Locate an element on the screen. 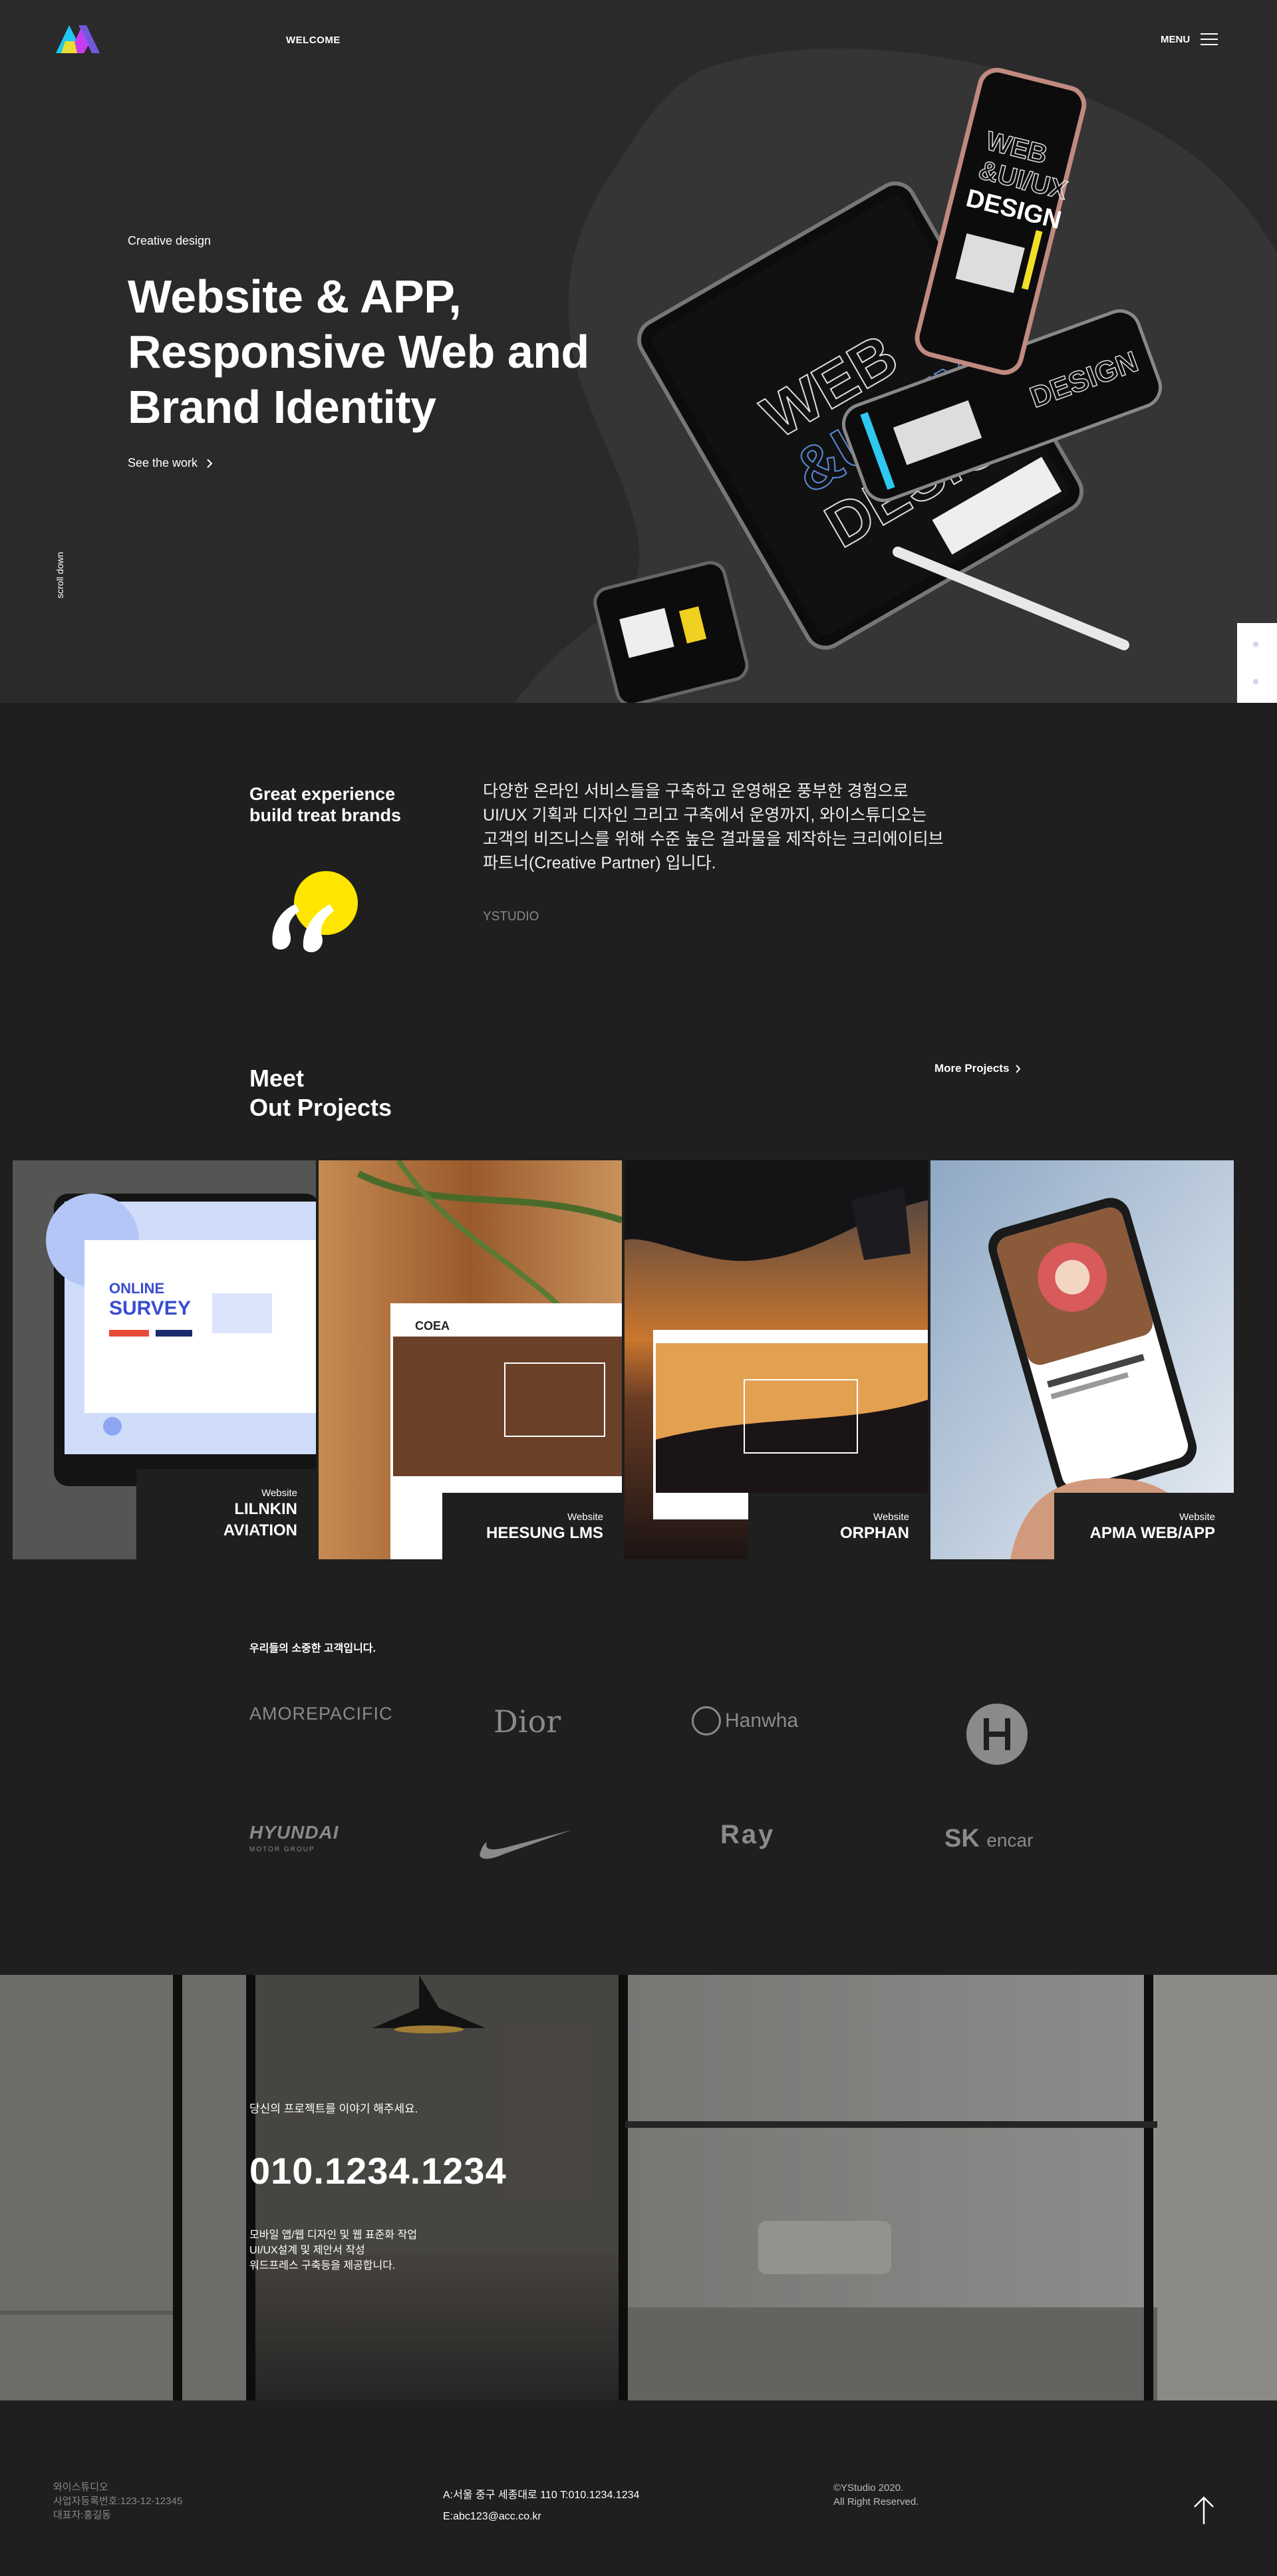 This screenshot has height=2576, width=1277. more-projects-label: More Projects is located at coordinates (972, 1068).